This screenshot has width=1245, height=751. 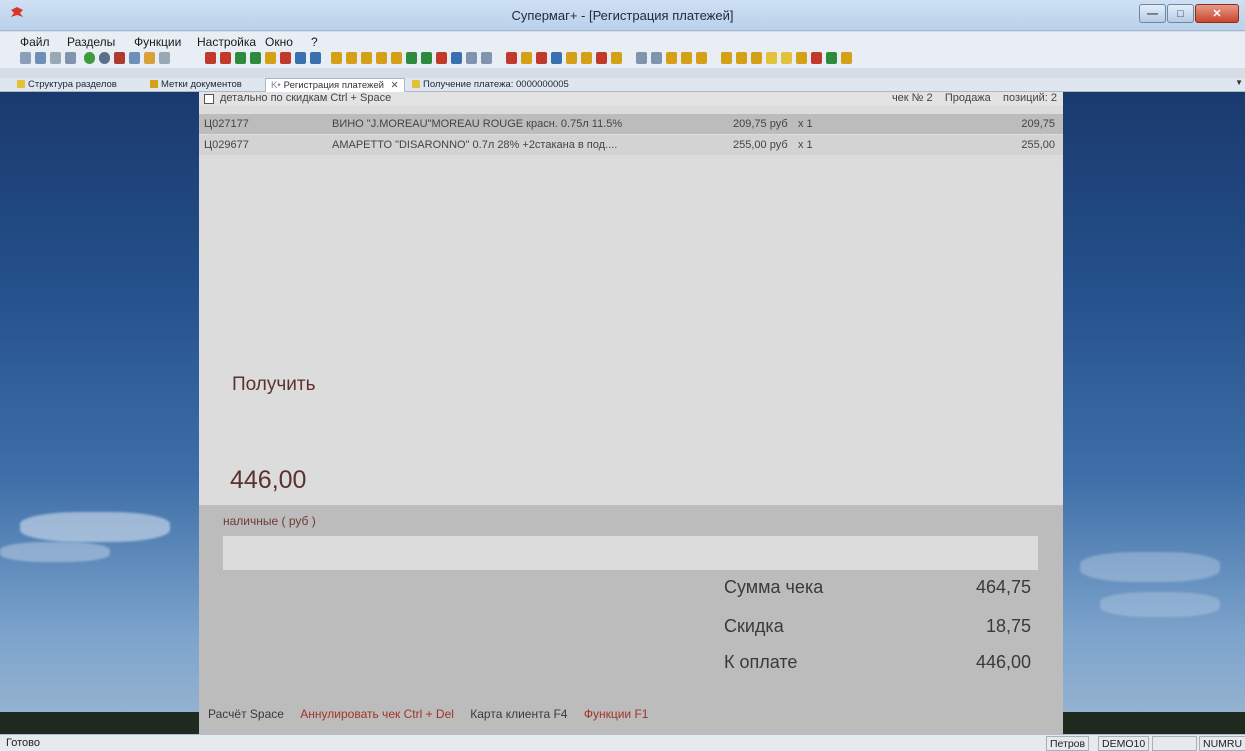 What do you see at coordinates (336, 58) in the screenshot?
I see `folder-icon` at bounding box center [336, 58].